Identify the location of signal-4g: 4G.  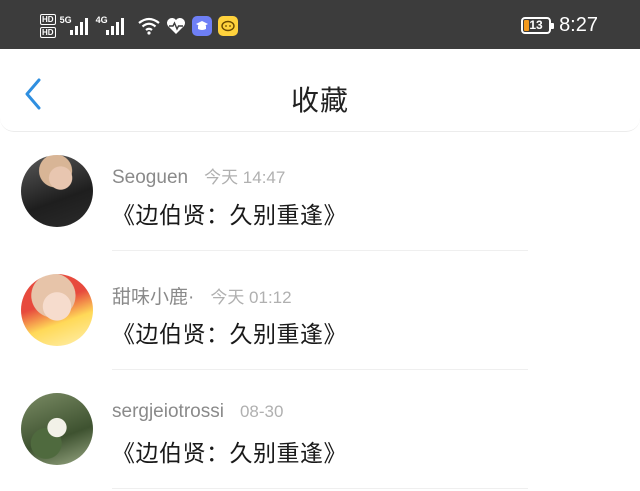
(113, 26).